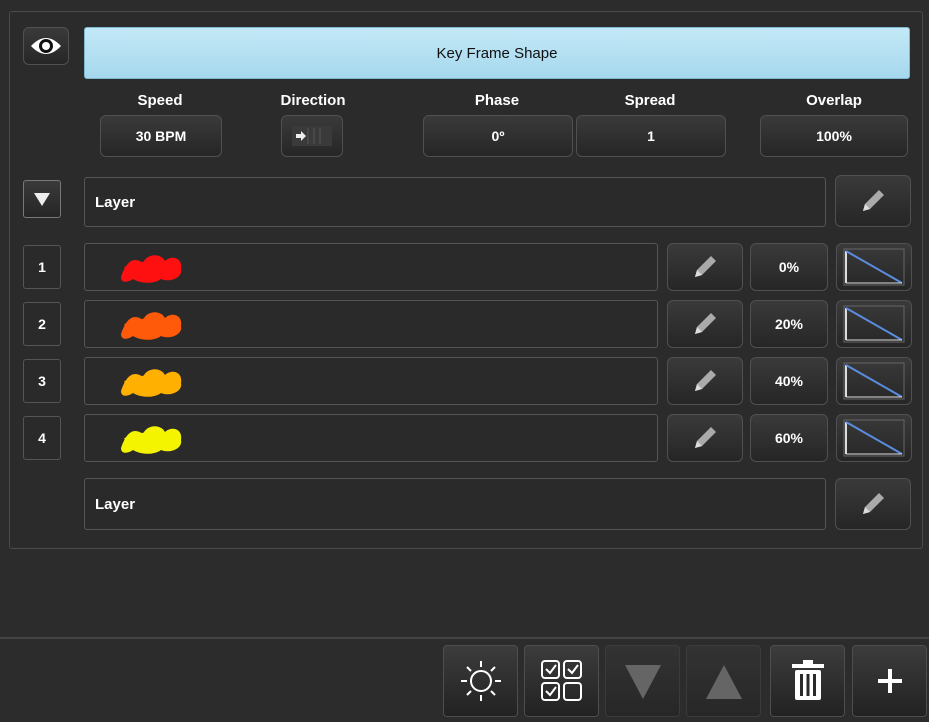  I want to click on collapse-button, so click(42, 199).